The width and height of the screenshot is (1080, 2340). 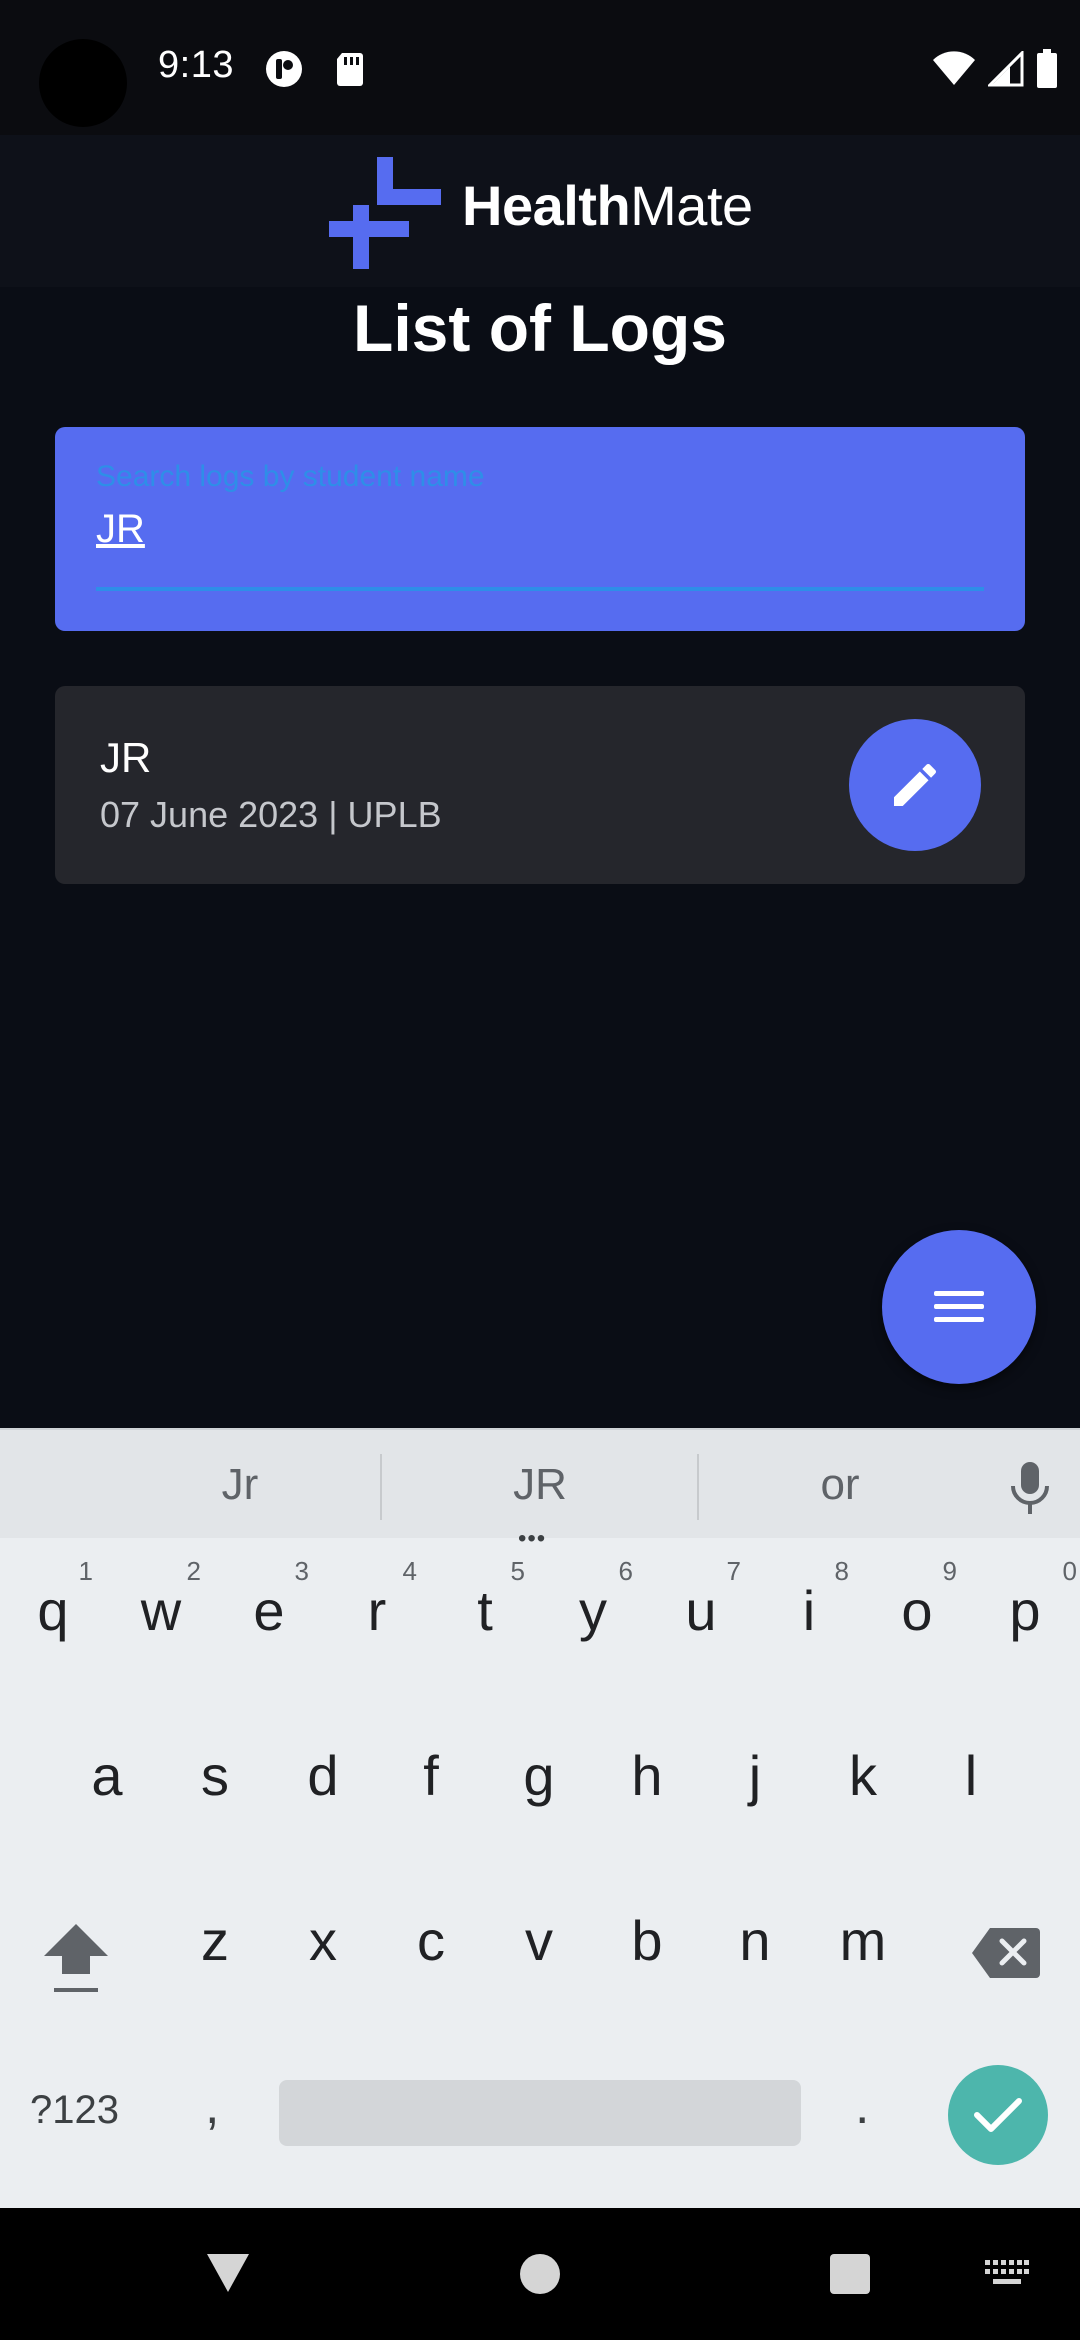 What do you see at coordinates (323, 1776) in the screenshot?
I see `key-d: d` at bounding box center [323, 1776].